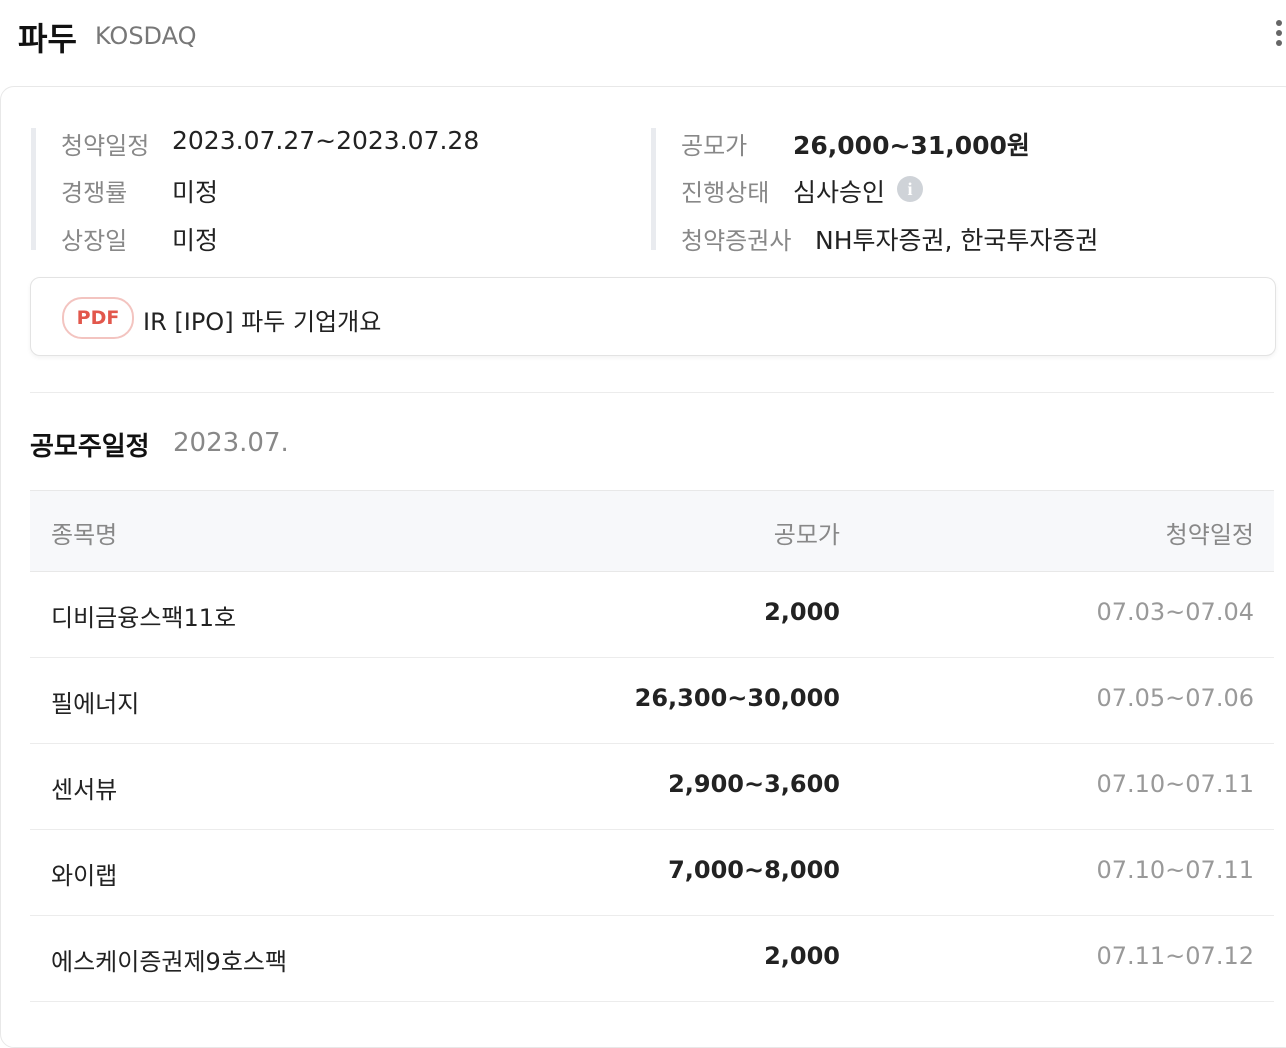 The width and height of the screenshot is (1286, 1048). Describe the element at coordinates (144, 618) in the screenshot. I see `row-stock-name: 디비금융스팩11호` at that location.